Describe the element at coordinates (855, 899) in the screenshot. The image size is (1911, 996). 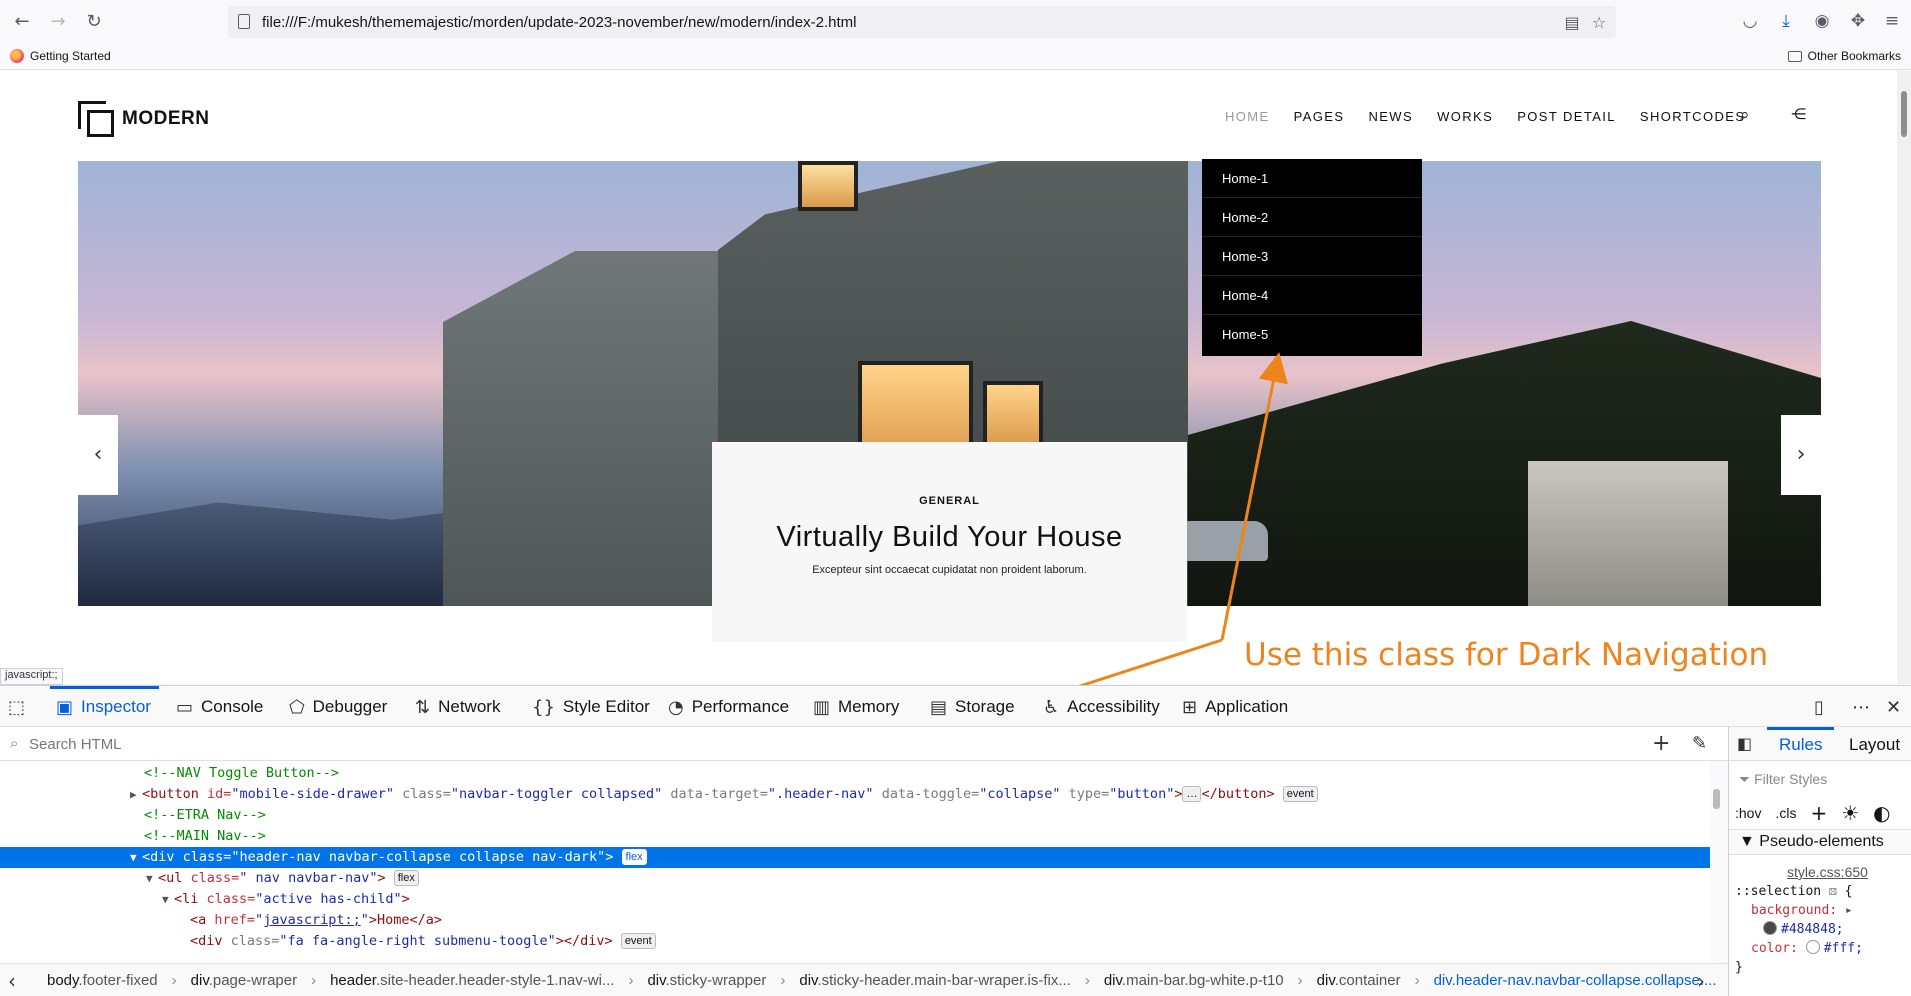
I see `html-line: ▼ <li class="active has-child">` at that location.